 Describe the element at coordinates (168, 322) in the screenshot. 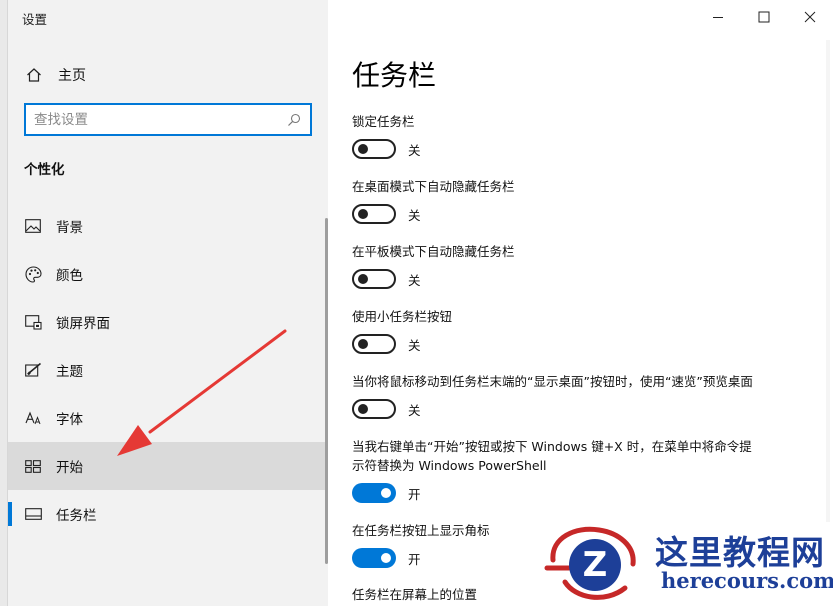

I see `sidebar-item-lock-screen: 锁屏界面` at that location.